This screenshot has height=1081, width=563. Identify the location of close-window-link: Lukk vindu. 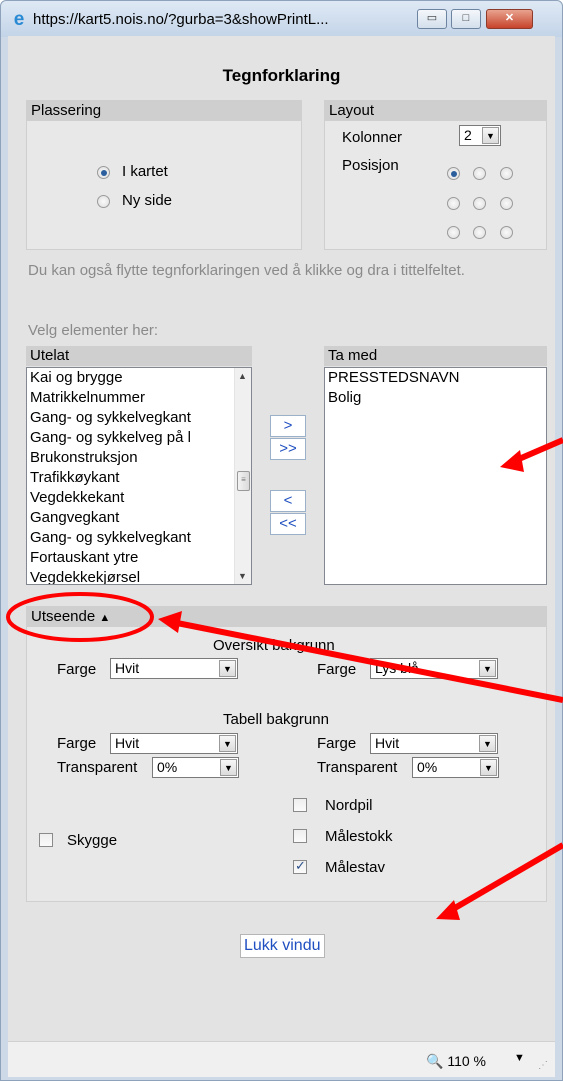
(282, 946).